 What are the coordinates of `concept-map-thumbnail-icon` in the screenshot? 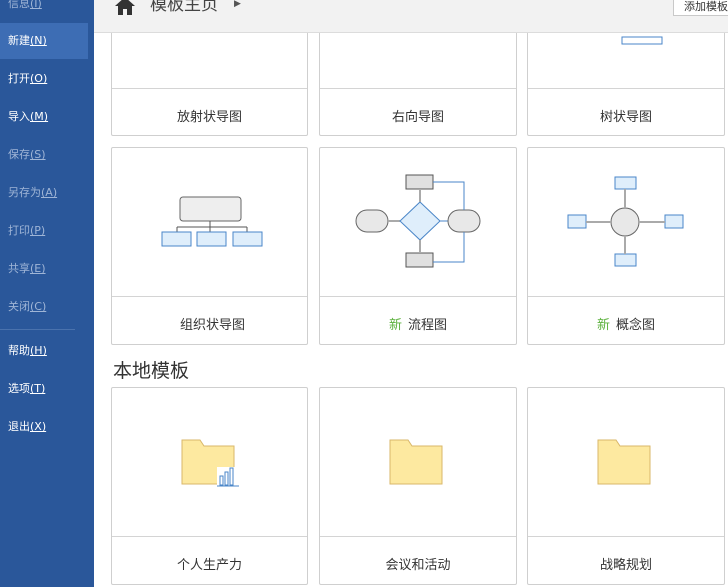 It's located at (625, 221).